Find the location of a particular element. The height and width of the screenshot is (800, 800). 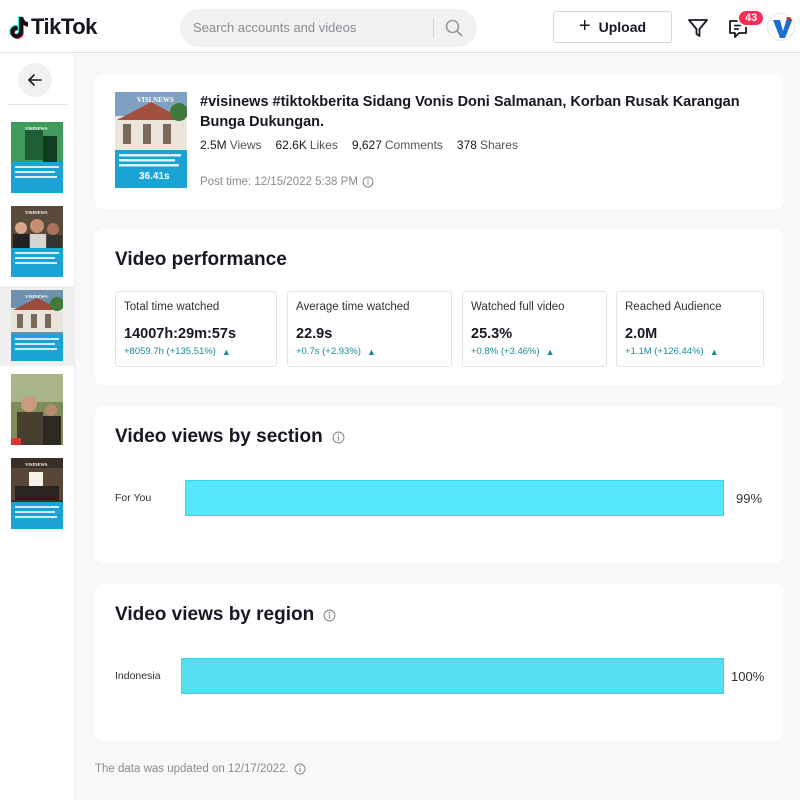

video-thumbnail is located at coordinates (37, 409).